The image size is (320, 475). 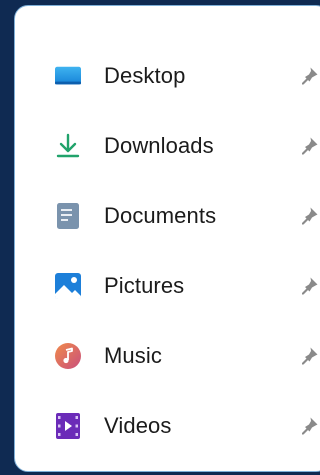 What do you see at coordinates (68, 146) in the screenshot?
I see `downloads-arrow-icon` at bounding box center [68, 146].